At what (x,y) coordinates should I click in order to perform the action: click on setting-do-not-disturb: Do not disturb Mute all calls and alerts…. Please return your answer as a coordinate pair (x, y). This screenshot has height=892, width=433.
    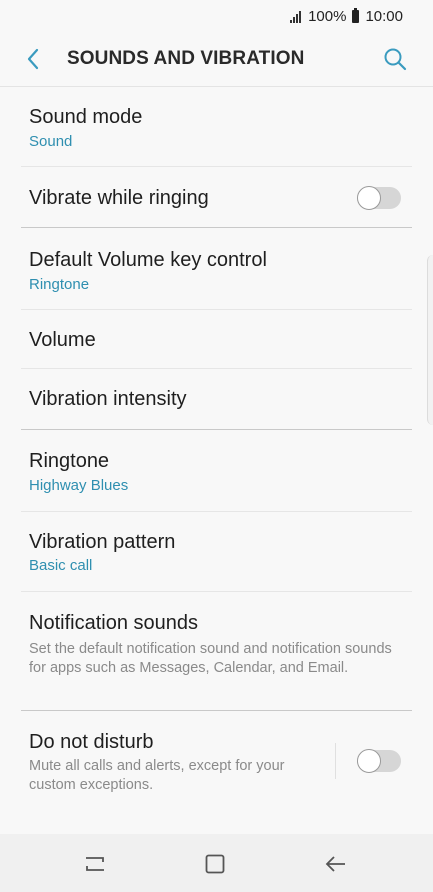
    Looking at the image, I should click on (216, 760).